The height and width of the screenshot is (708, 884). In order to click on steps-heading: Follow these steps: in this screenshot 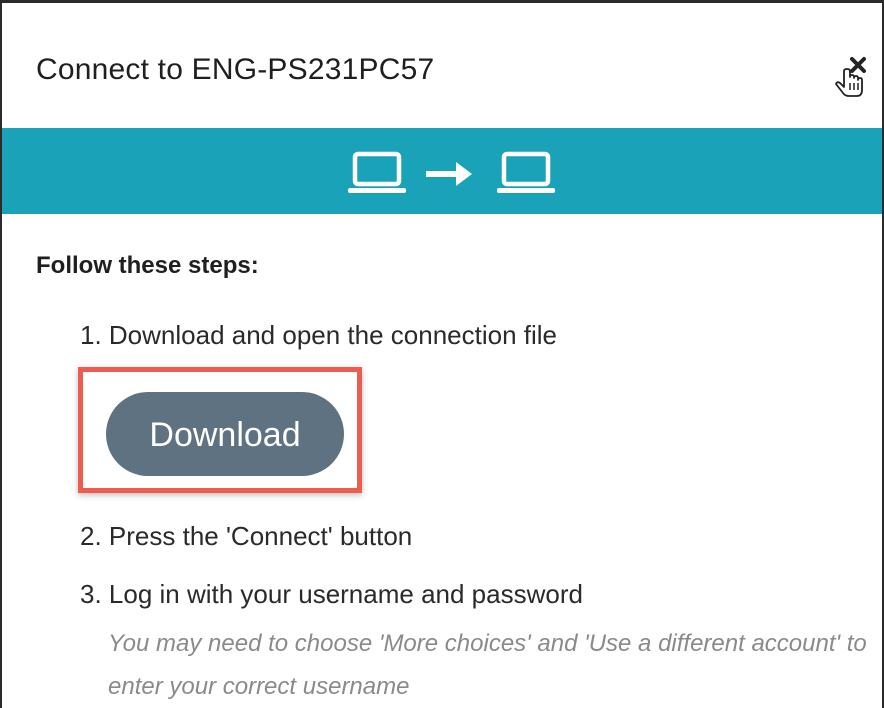, I will do `click(147, 265)`.